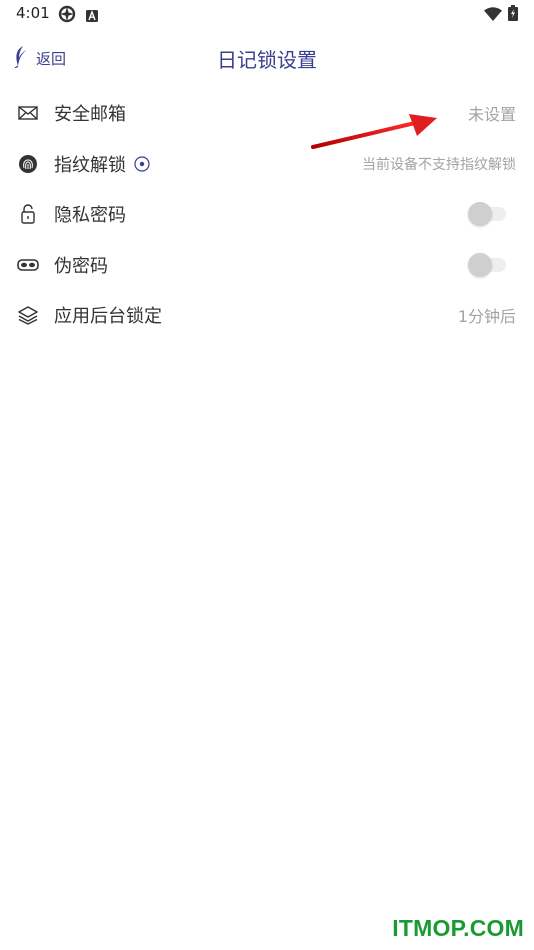 The image size is (534, 950). What do you see at coordinates (92, 16) in the screenshot?
I see `a-badge-icon` at bounding box center [92, 16].